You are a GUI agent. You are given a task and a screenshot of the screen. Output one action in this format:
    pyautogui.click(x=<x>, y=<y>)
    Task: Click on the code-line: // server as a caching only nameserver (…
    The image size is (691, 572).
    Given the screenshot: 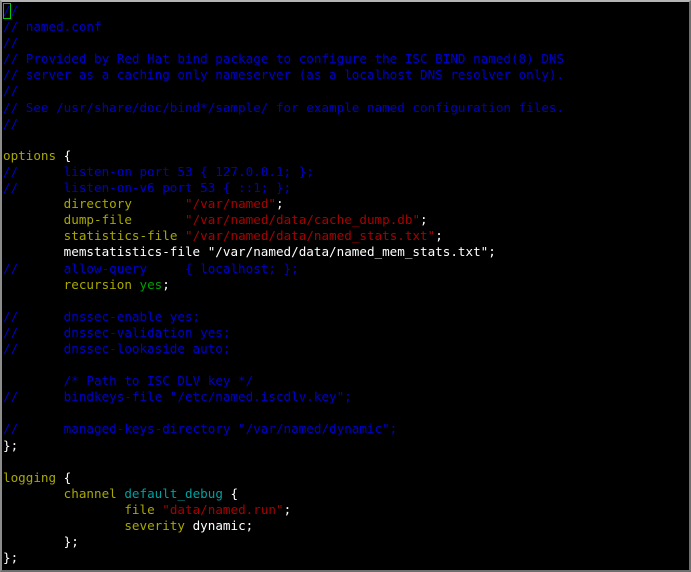 What is the action you would take?
    pyautogui.click(x=346, y=75)
    